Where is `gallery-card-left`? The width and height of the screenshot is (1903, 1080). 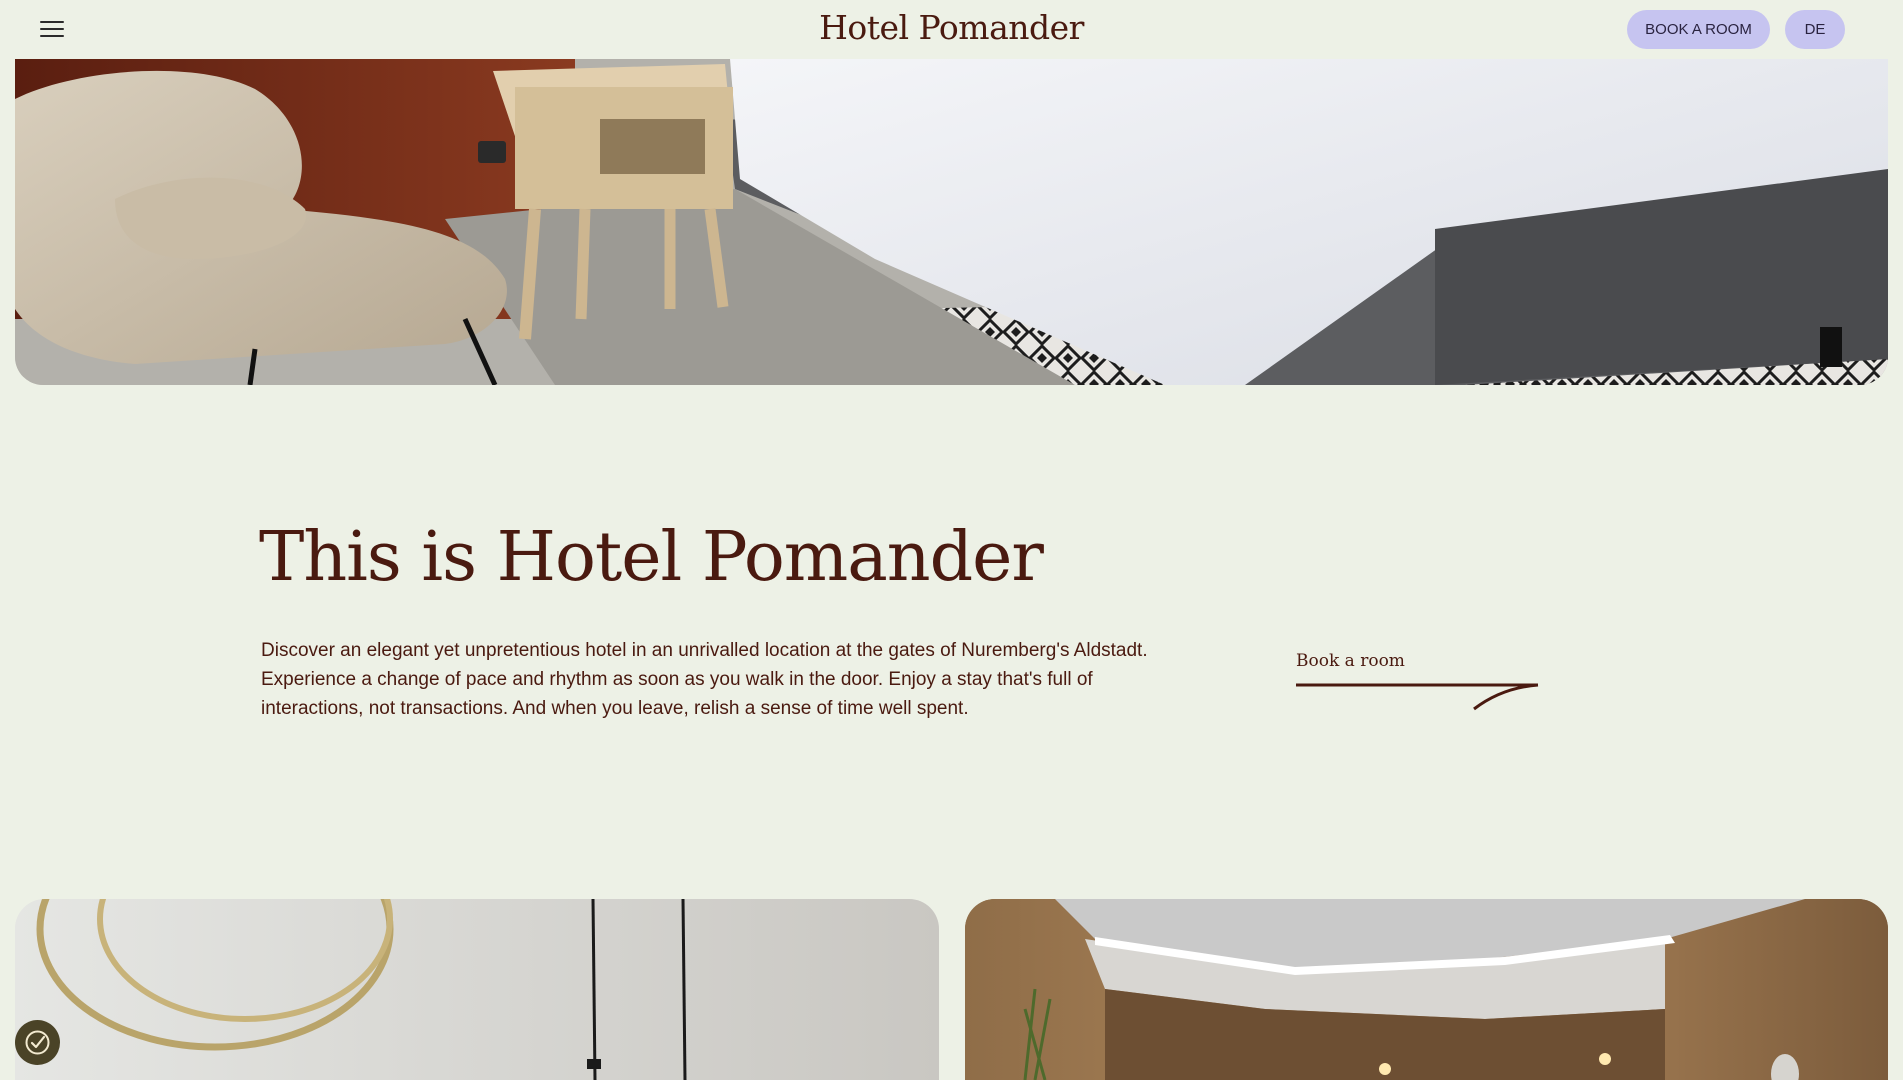
gallery-card-left is located at coordinates (477, 989).